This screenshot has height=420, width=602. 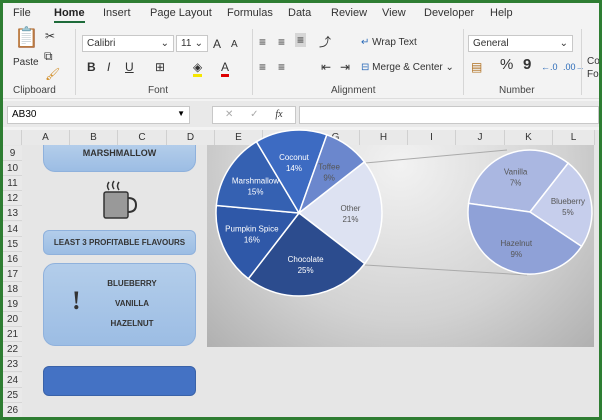 I want to click on row-header-9: 9, so click(x=12, y=153).